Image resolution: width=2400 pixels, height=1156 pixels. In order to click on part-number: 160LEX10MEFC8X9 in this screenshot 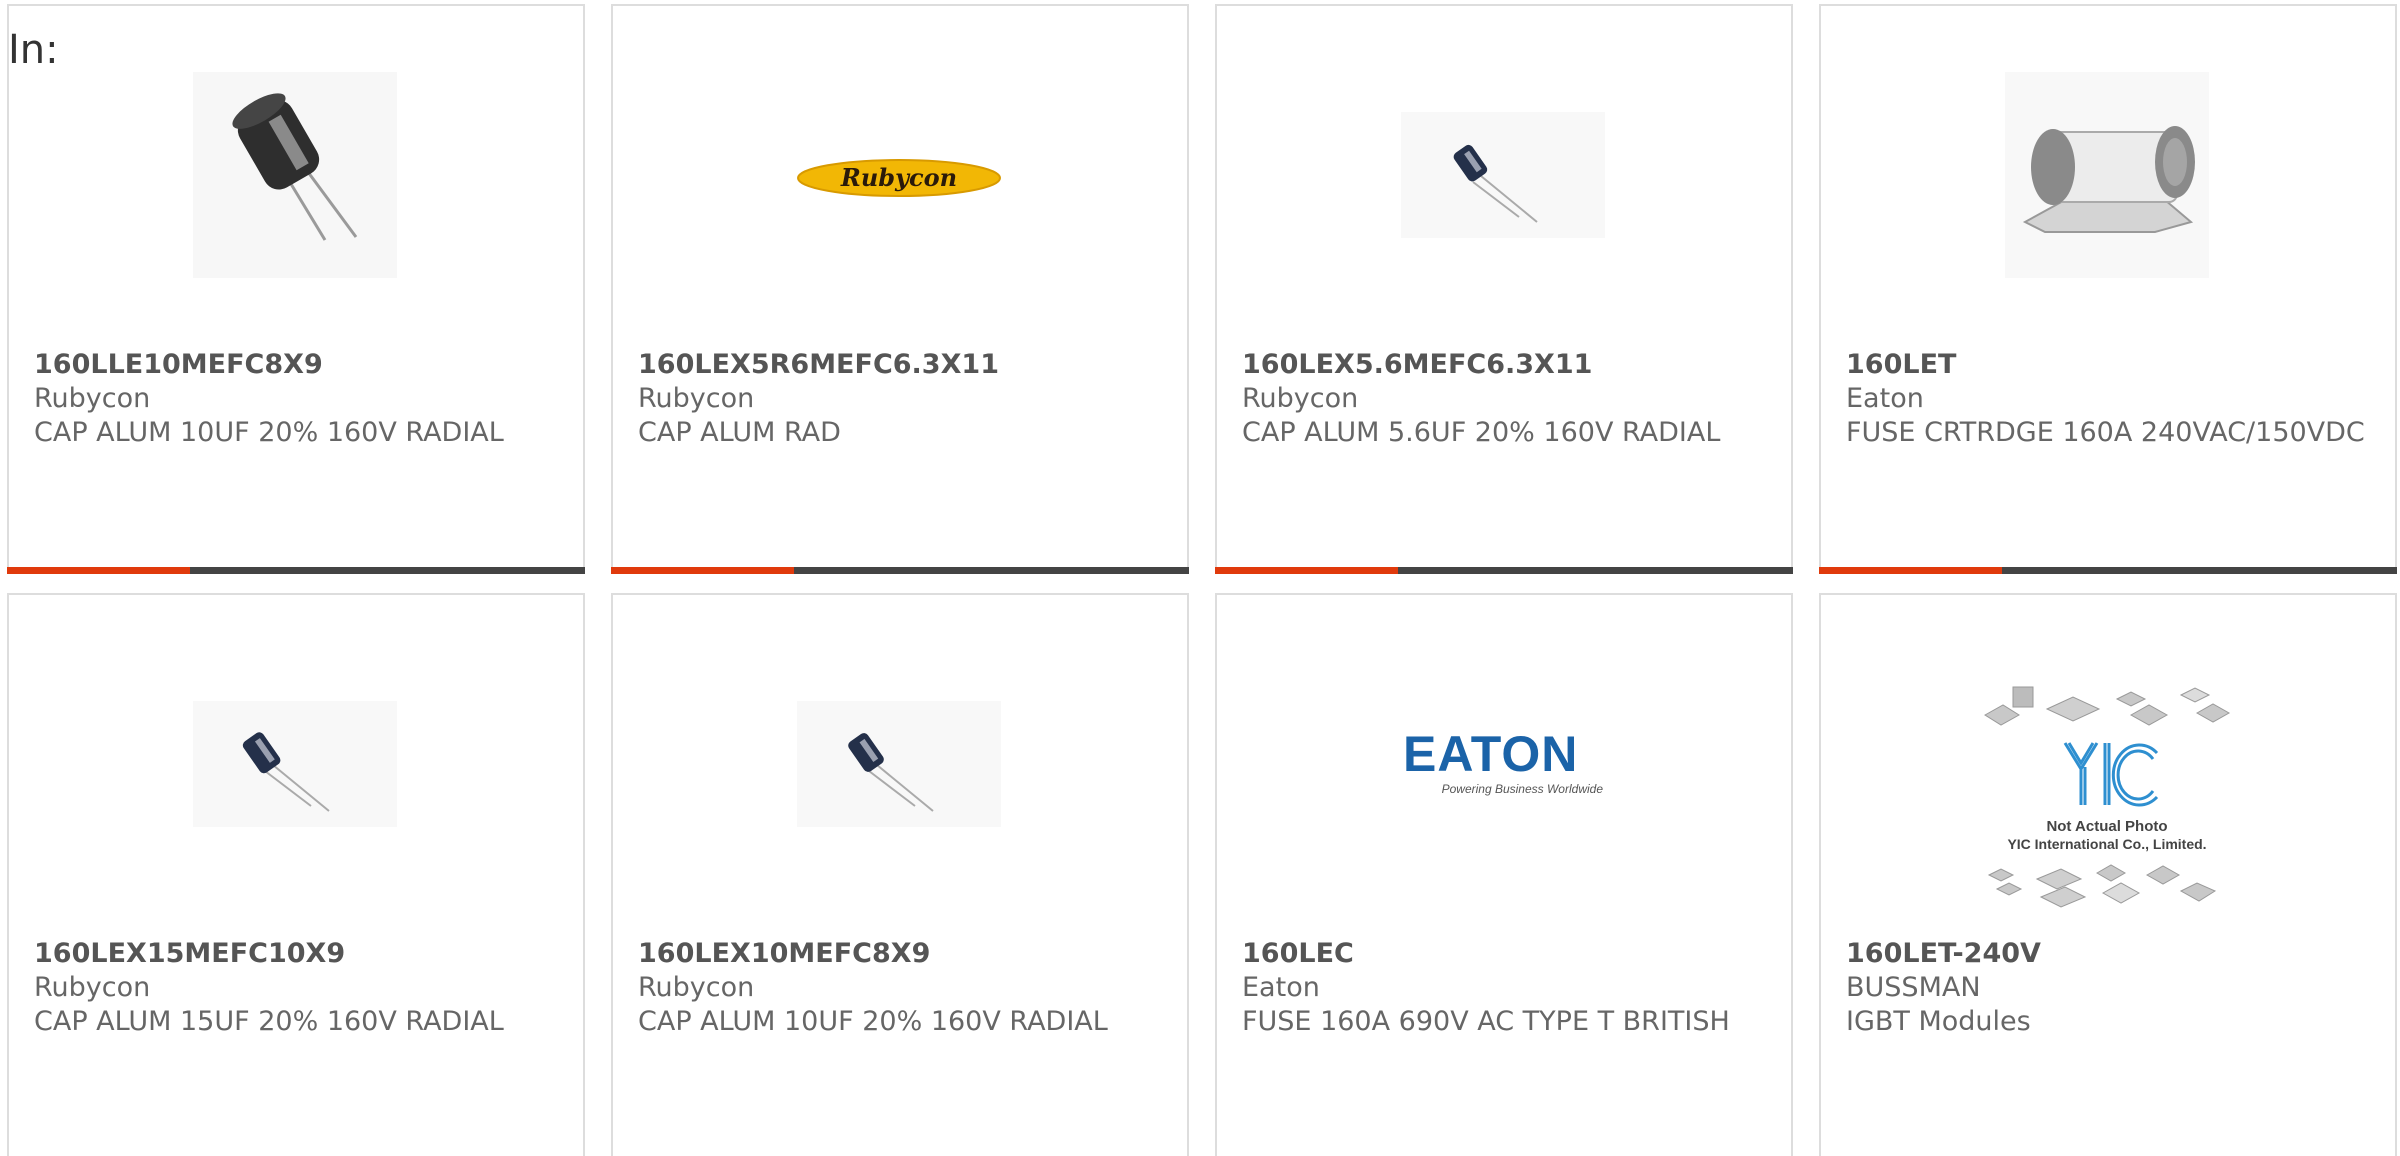, I will do `click(902, 954)`.